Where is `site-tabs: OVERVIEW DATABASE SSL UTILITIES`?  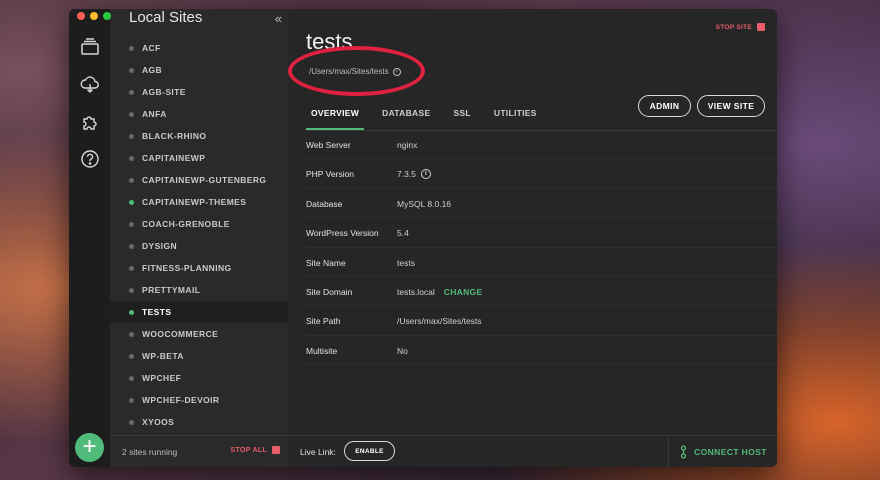 site-tabs: OVERVIEW DATABASE SSL UTILITIES is located at coordinates (424, 117).